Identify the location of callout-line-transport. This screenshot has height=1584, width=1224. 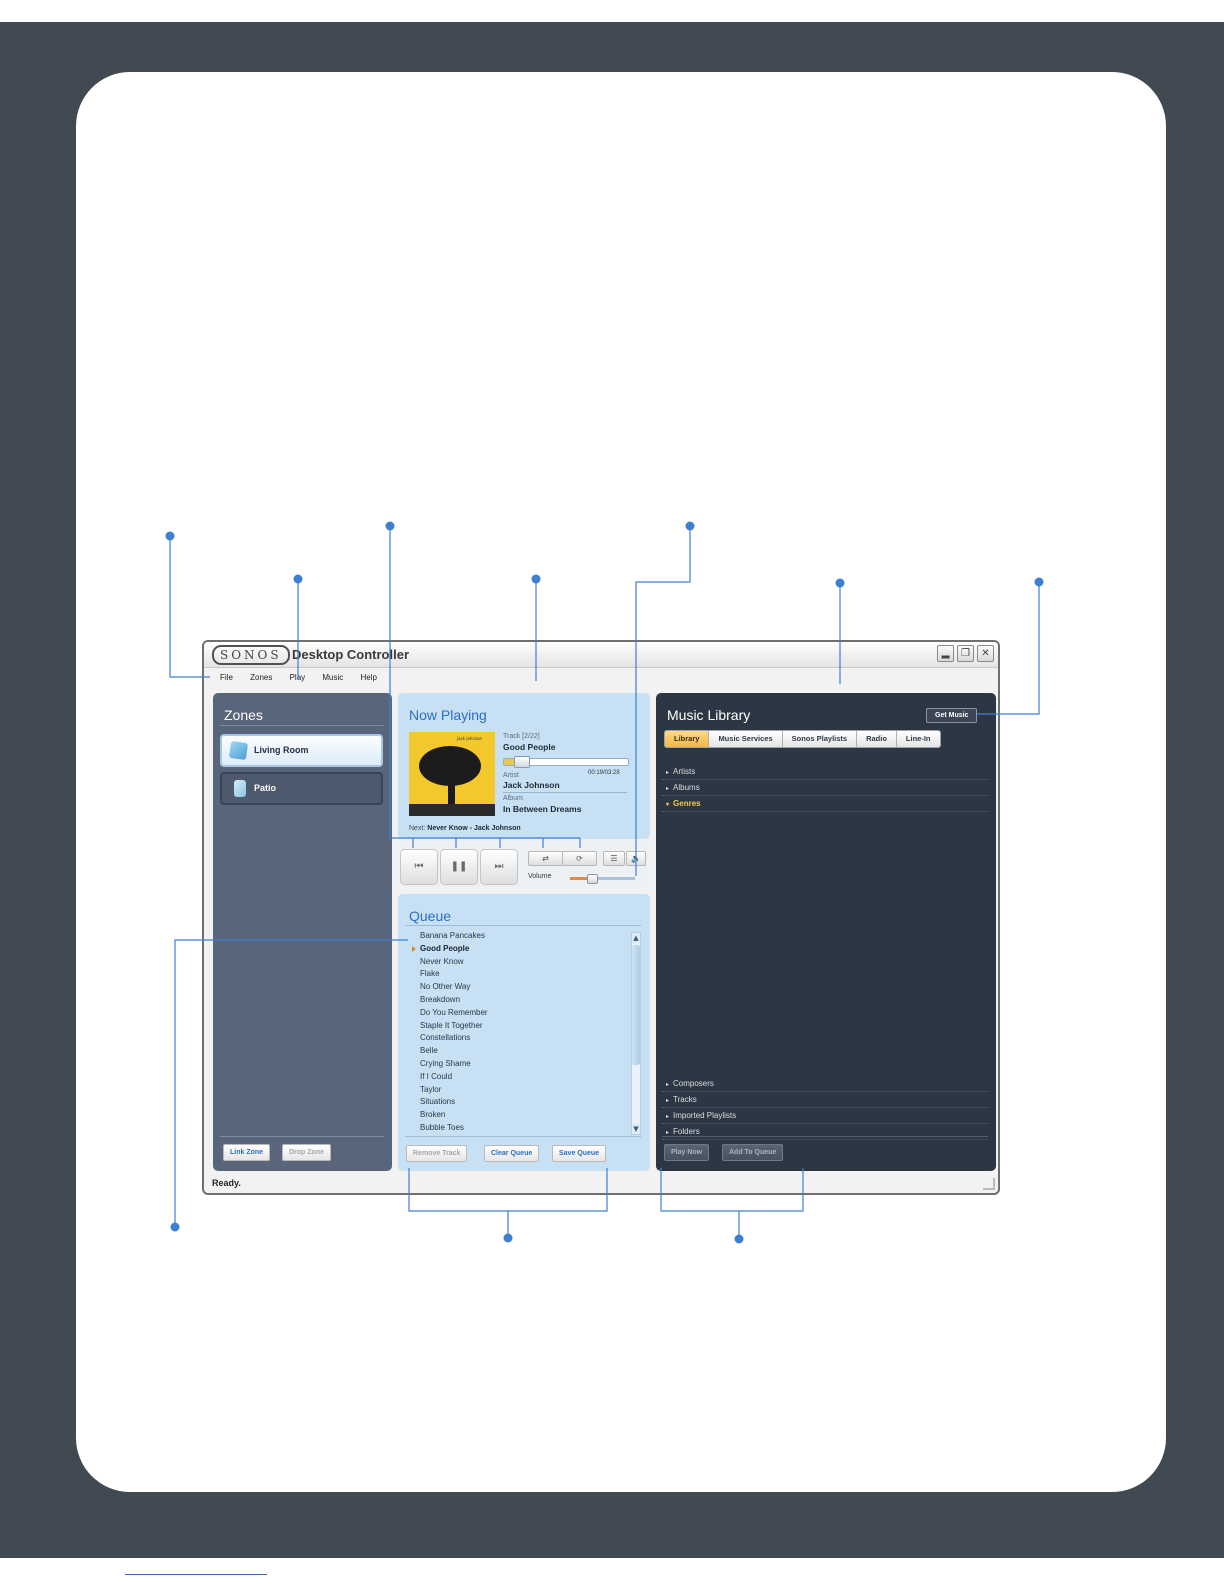
(484, 682).